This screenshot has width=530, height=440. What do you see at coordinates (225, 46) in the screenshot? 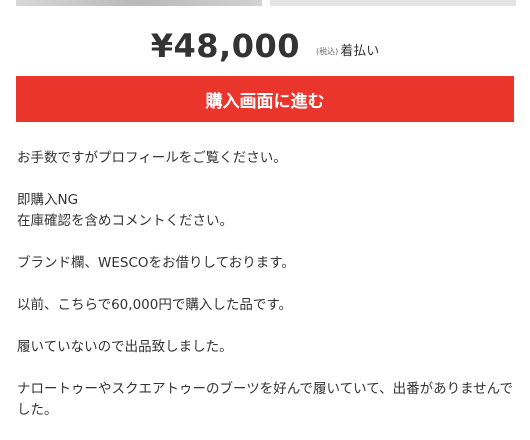
I see `price: ¥48,000` at bounding box center [225, 46].